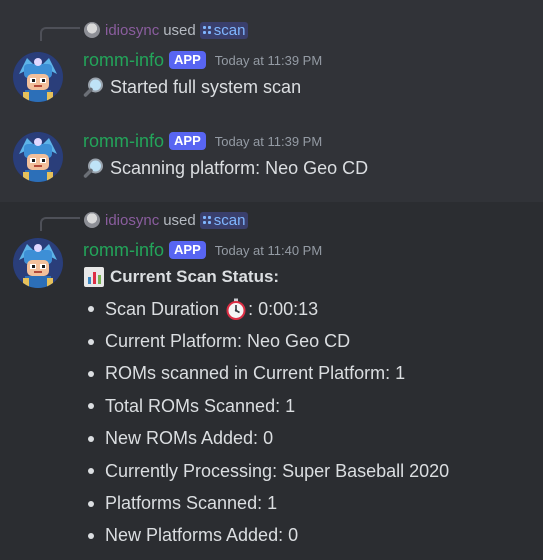 The image size is (543, 560). What do you see at coordinates (239, 167) in the screenshot?
I see `message-text: Scanning platform: Neo Geo CD` at bounding box center [239, 167].